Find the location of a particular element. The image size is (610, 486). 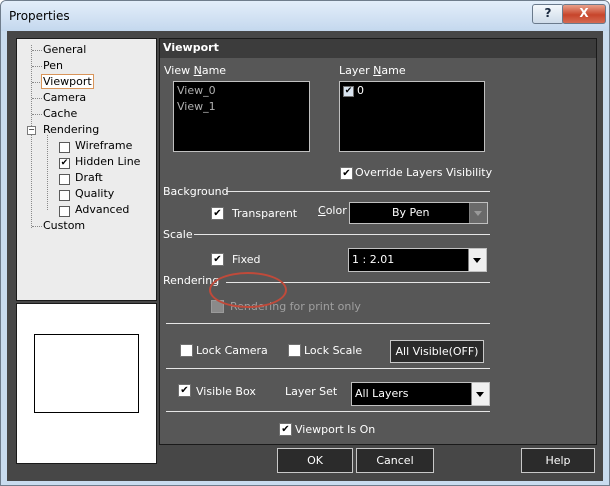

window-title: Properties is located at coordinates (39, 16).